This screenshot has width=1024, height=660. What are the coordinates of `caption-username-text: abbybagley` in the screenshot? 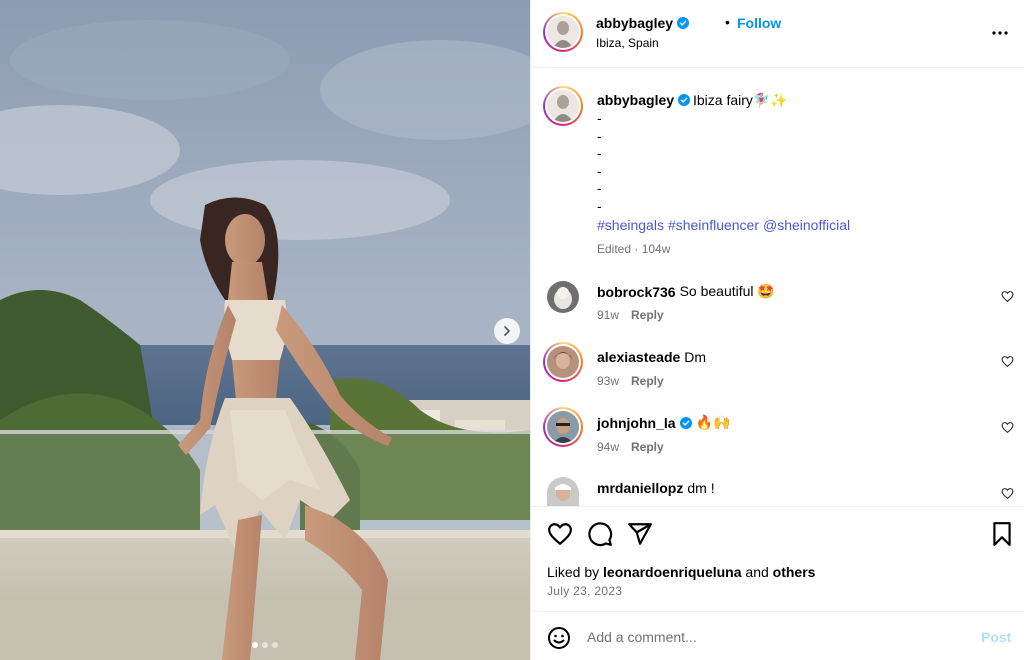 It's located at (635, 100).